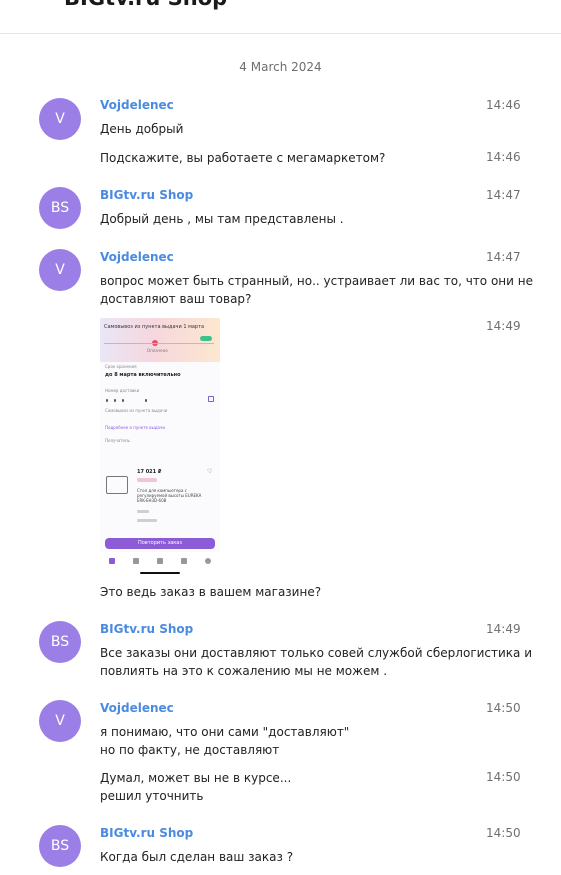 The width and height of the screenshot is (561, 875). What do you see at coordinates (145, 5) in the screenshot?
I see `chat-title: BIGtv.ru Shop` at bounding box center [145, 5].